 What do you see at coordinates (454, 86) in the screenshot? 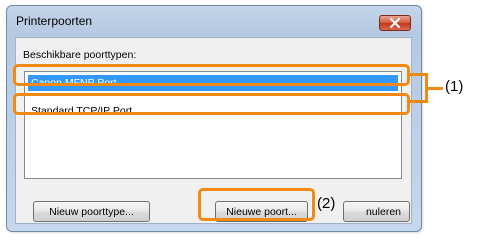
I see `callout-label-1: (1)` at bounding box center [454, 86].